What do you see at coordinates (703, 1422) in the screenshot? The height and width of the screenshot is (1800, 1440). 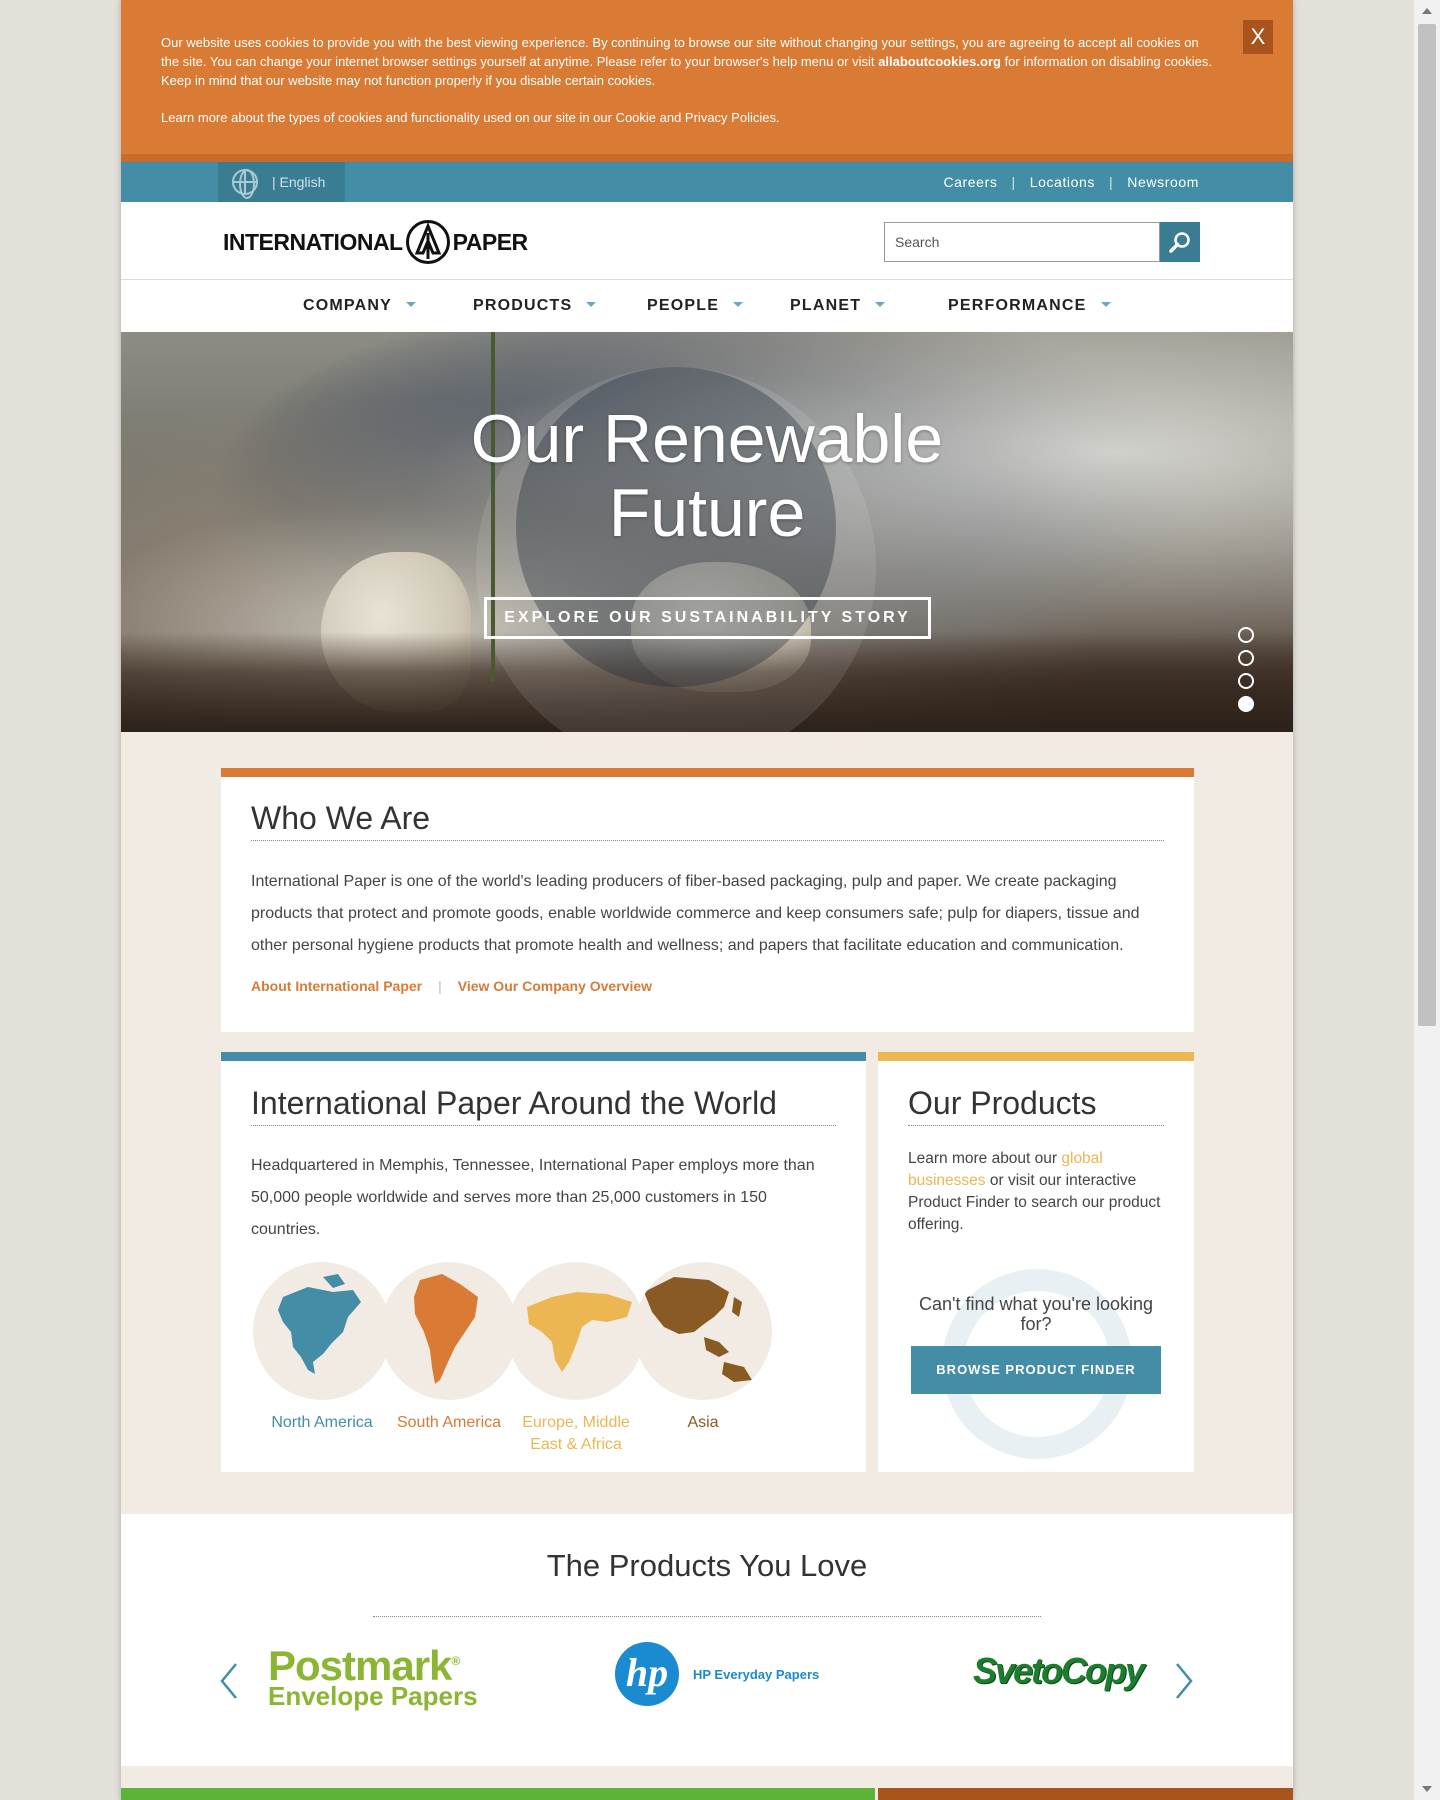 I see `region-label: Asia` at bounding box center [703, 1422].